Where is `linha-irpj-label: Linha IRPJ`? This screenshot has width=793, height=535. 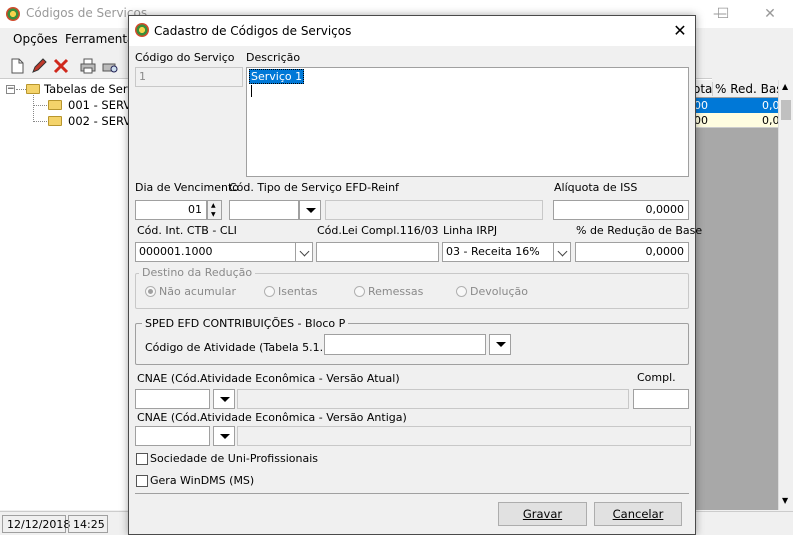 linha-irpj-label: Linha IRPJ is located at coordinates (470, 230).